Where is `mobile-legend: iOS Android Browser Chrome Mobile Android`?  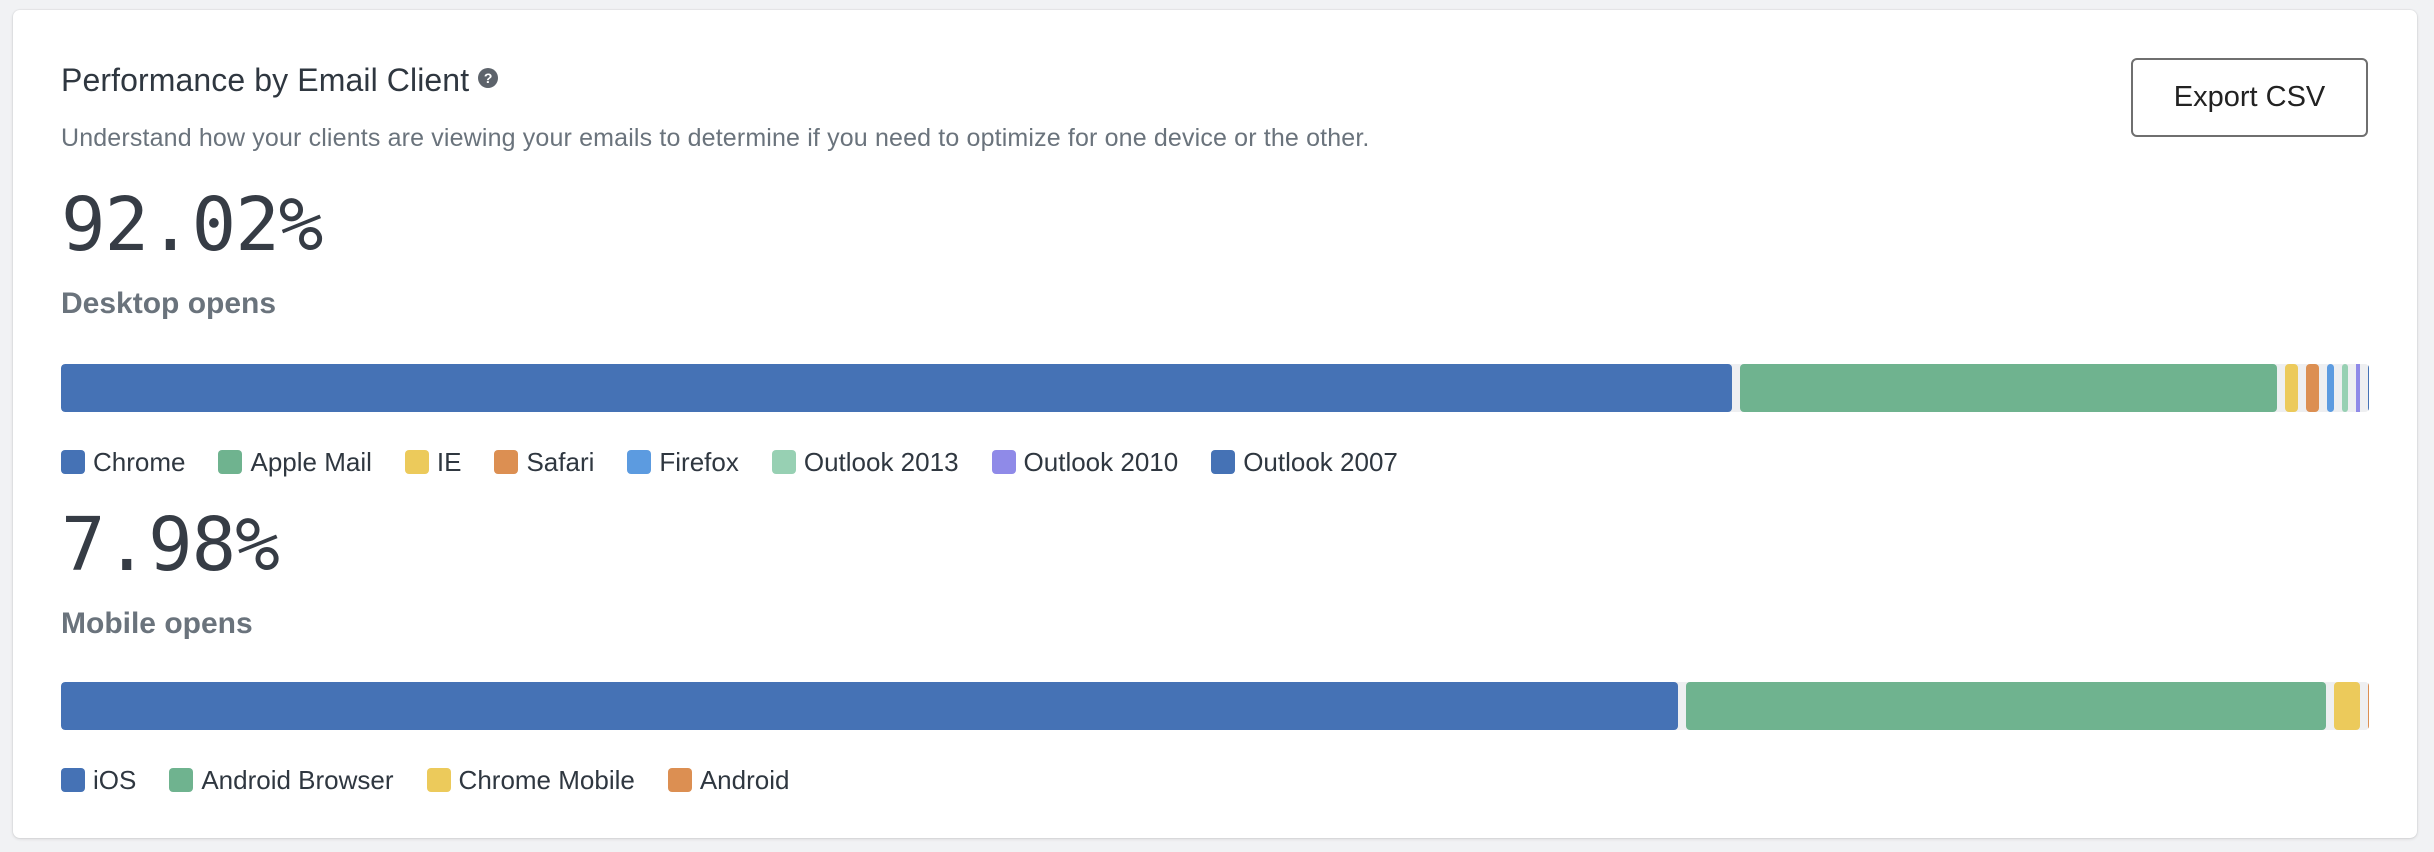 mobile-legend: iOS Android Browser Chrome Mobile Android is located at coordinates (1215, 780).